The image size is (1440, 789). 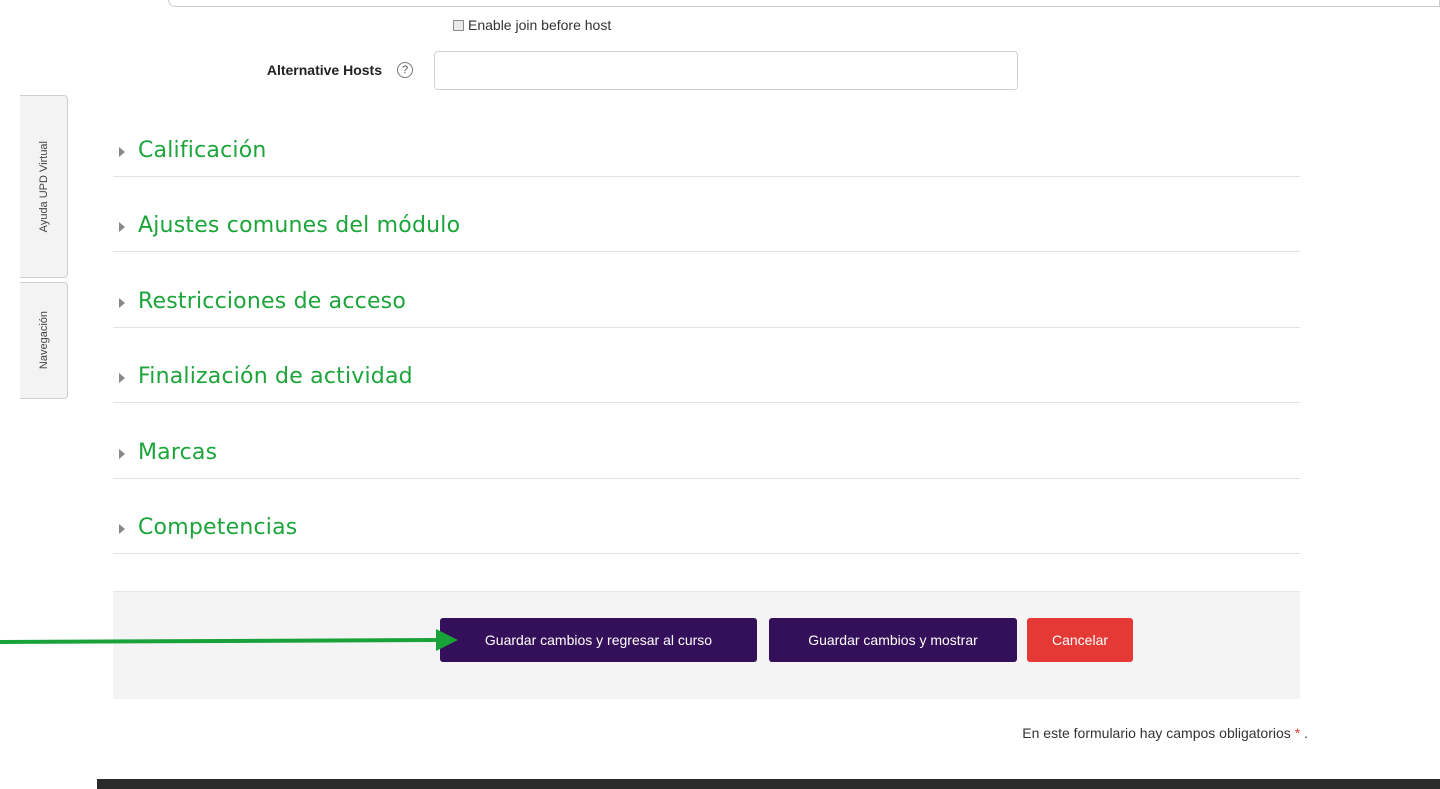 What do you see at coordinates (706, 365) in the screenshot?
I see `section-finalizacion: Finalización de actividad` at bounding box center [706, 365].